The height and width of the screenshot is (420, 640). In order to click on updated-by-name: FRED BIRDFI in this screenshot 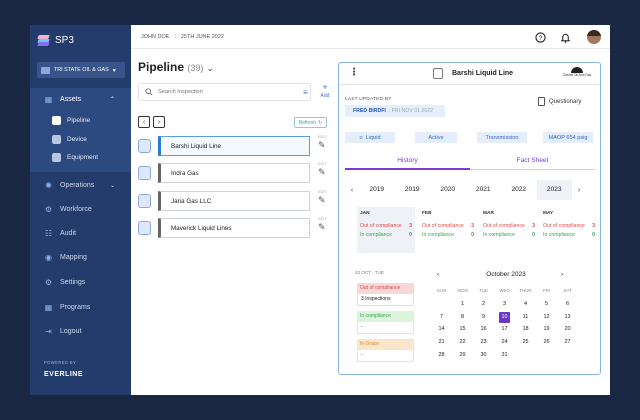, I will do `click(369, 111)`.